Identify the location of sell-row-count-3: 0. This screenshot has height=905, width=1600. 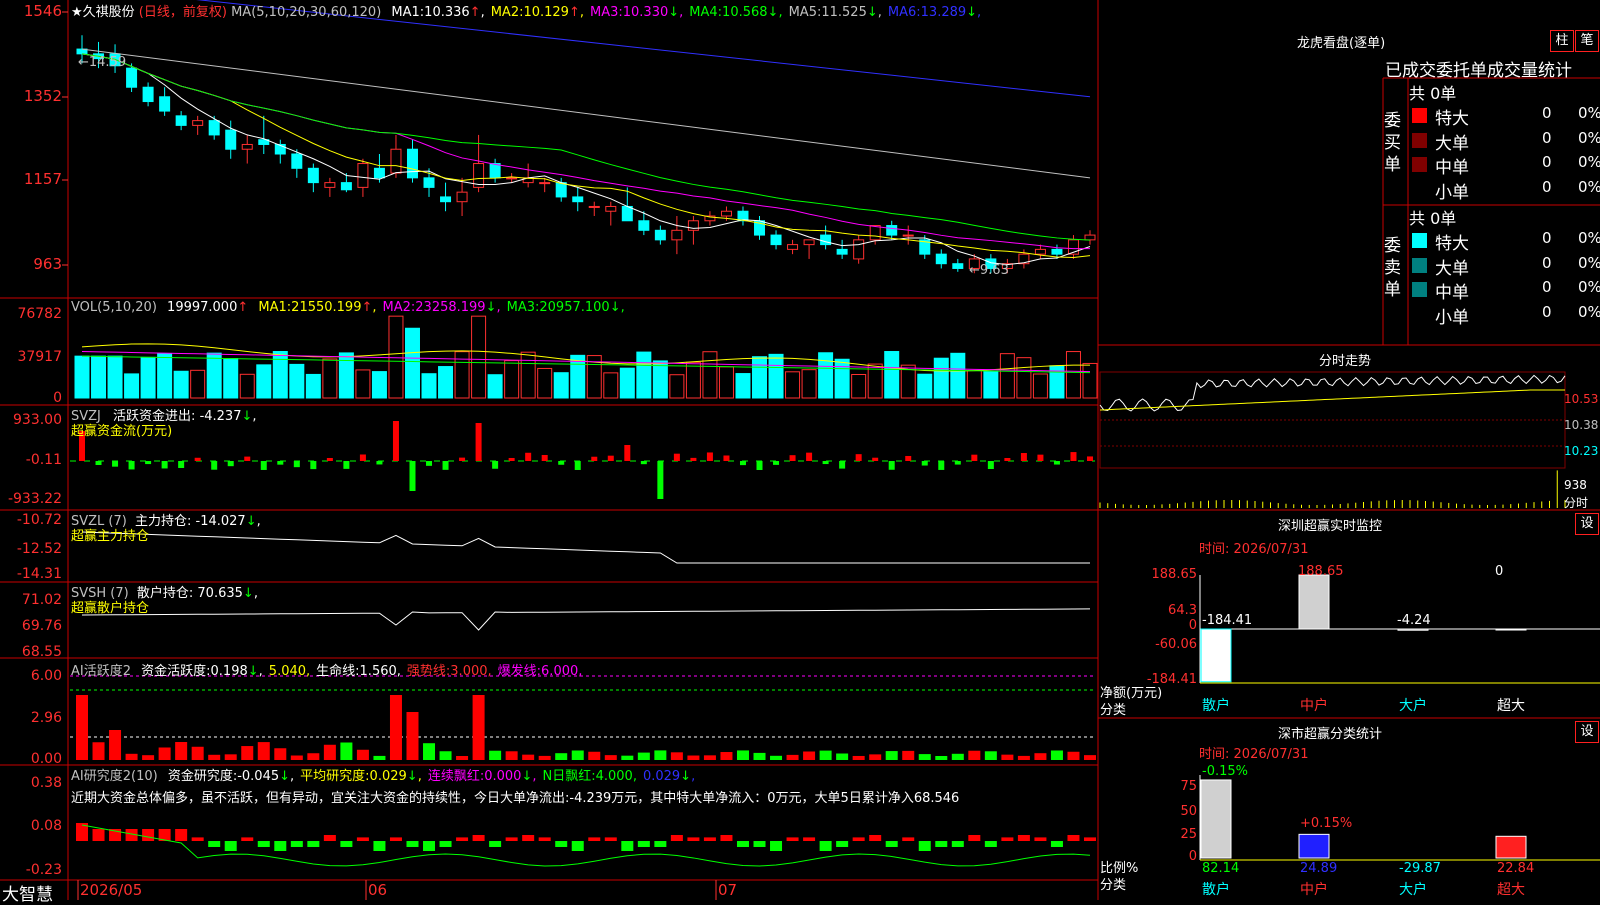
(1547, 287).